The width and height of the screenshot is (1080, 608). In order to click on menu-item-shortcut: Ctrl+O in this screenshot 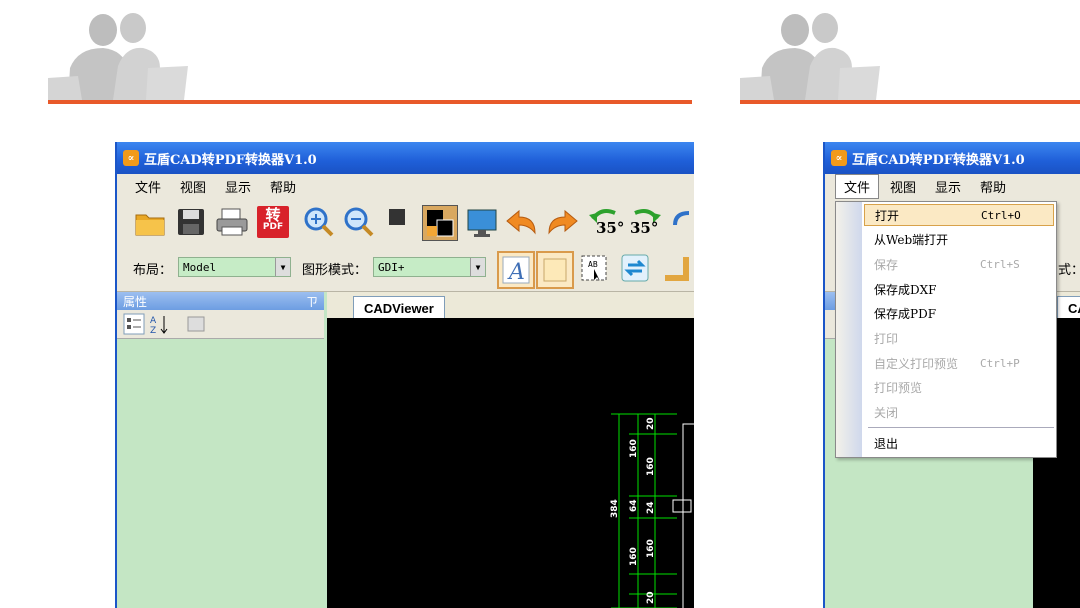, I will do `click(1001, 215)`.